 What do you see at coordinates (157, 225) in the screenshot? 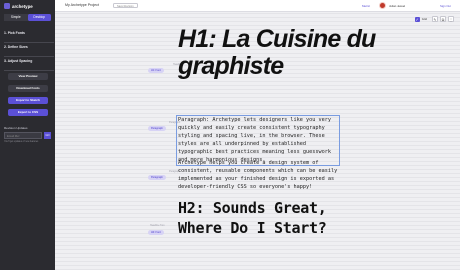
I see `h2-style-label: Headline Two` at bounding box center [157, 225].